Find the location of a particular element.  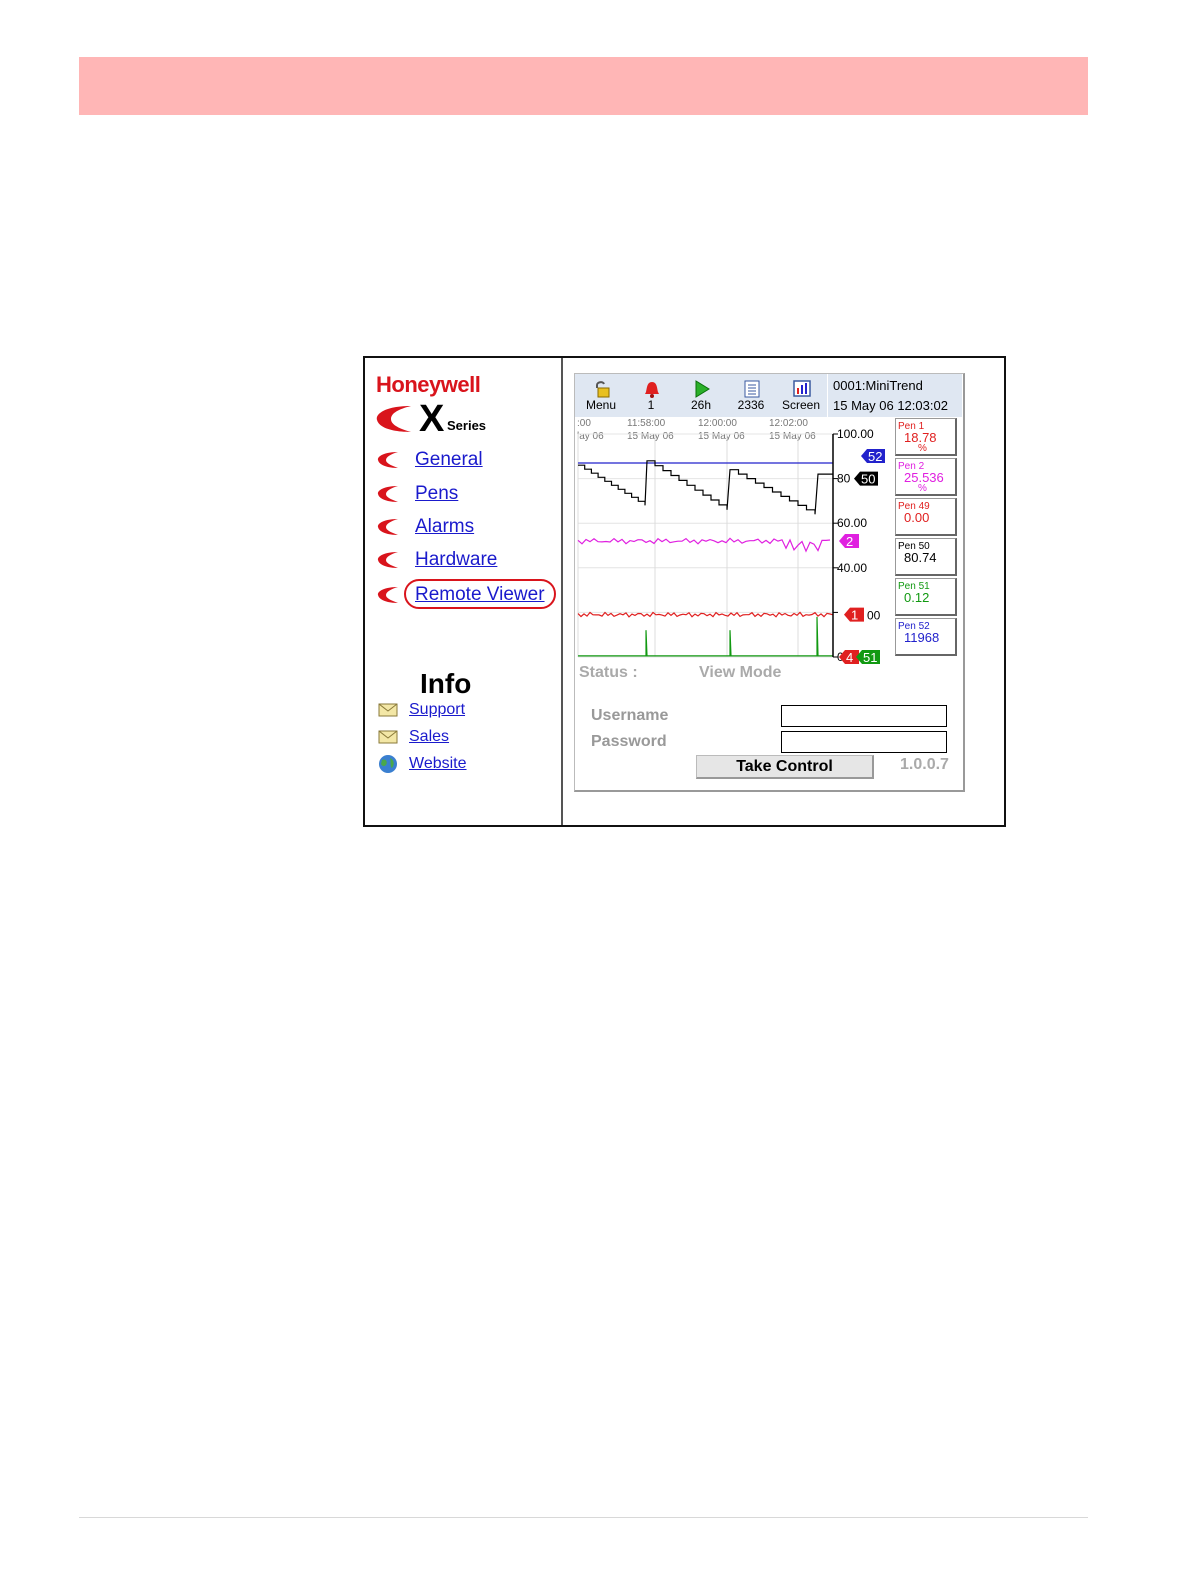

password-input is located at coordinates (864, 742).